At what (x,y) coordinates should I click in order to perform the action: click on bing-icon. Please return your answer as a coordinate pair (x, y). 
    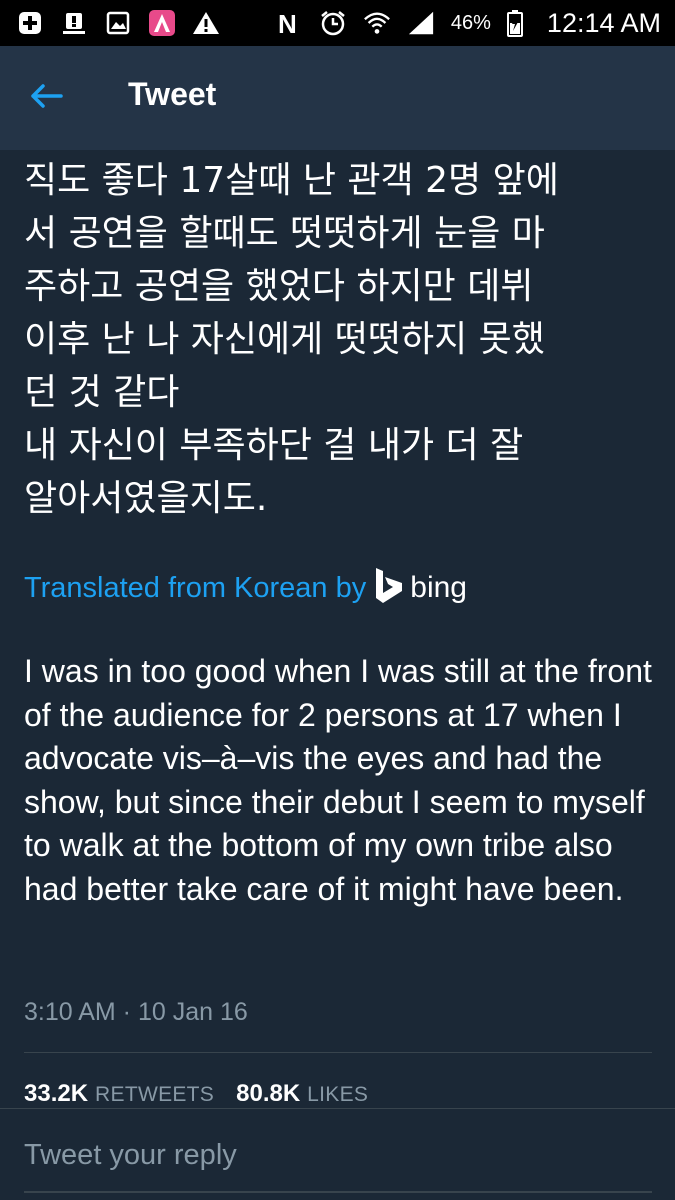
    Looking at the image, I should click on (389, 588).